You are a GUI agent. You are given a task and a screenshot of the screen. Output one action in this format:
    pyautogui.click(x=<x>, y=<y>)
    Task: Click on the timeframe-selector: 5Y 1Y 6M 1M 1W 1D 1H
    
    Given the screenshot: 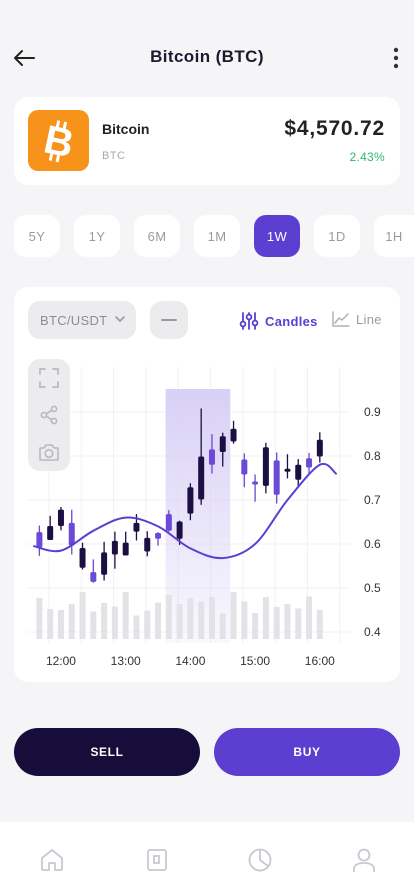 What is the action you would take?
    pyautogui.click(x=214, y=236)
    